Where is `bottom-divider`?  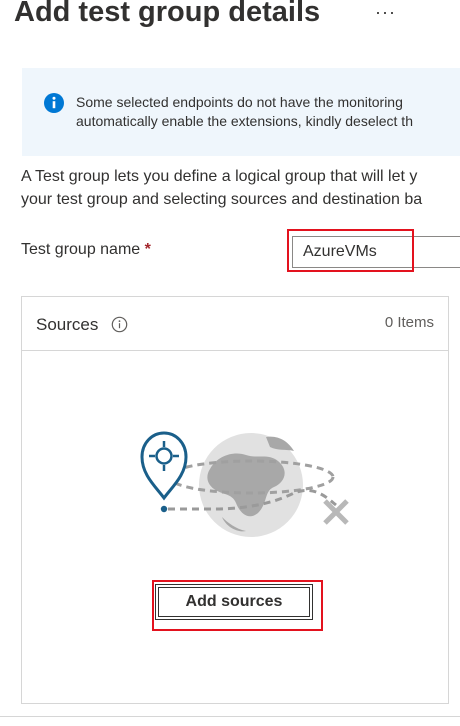
bottom-divider is located at coordinates (230, 716).